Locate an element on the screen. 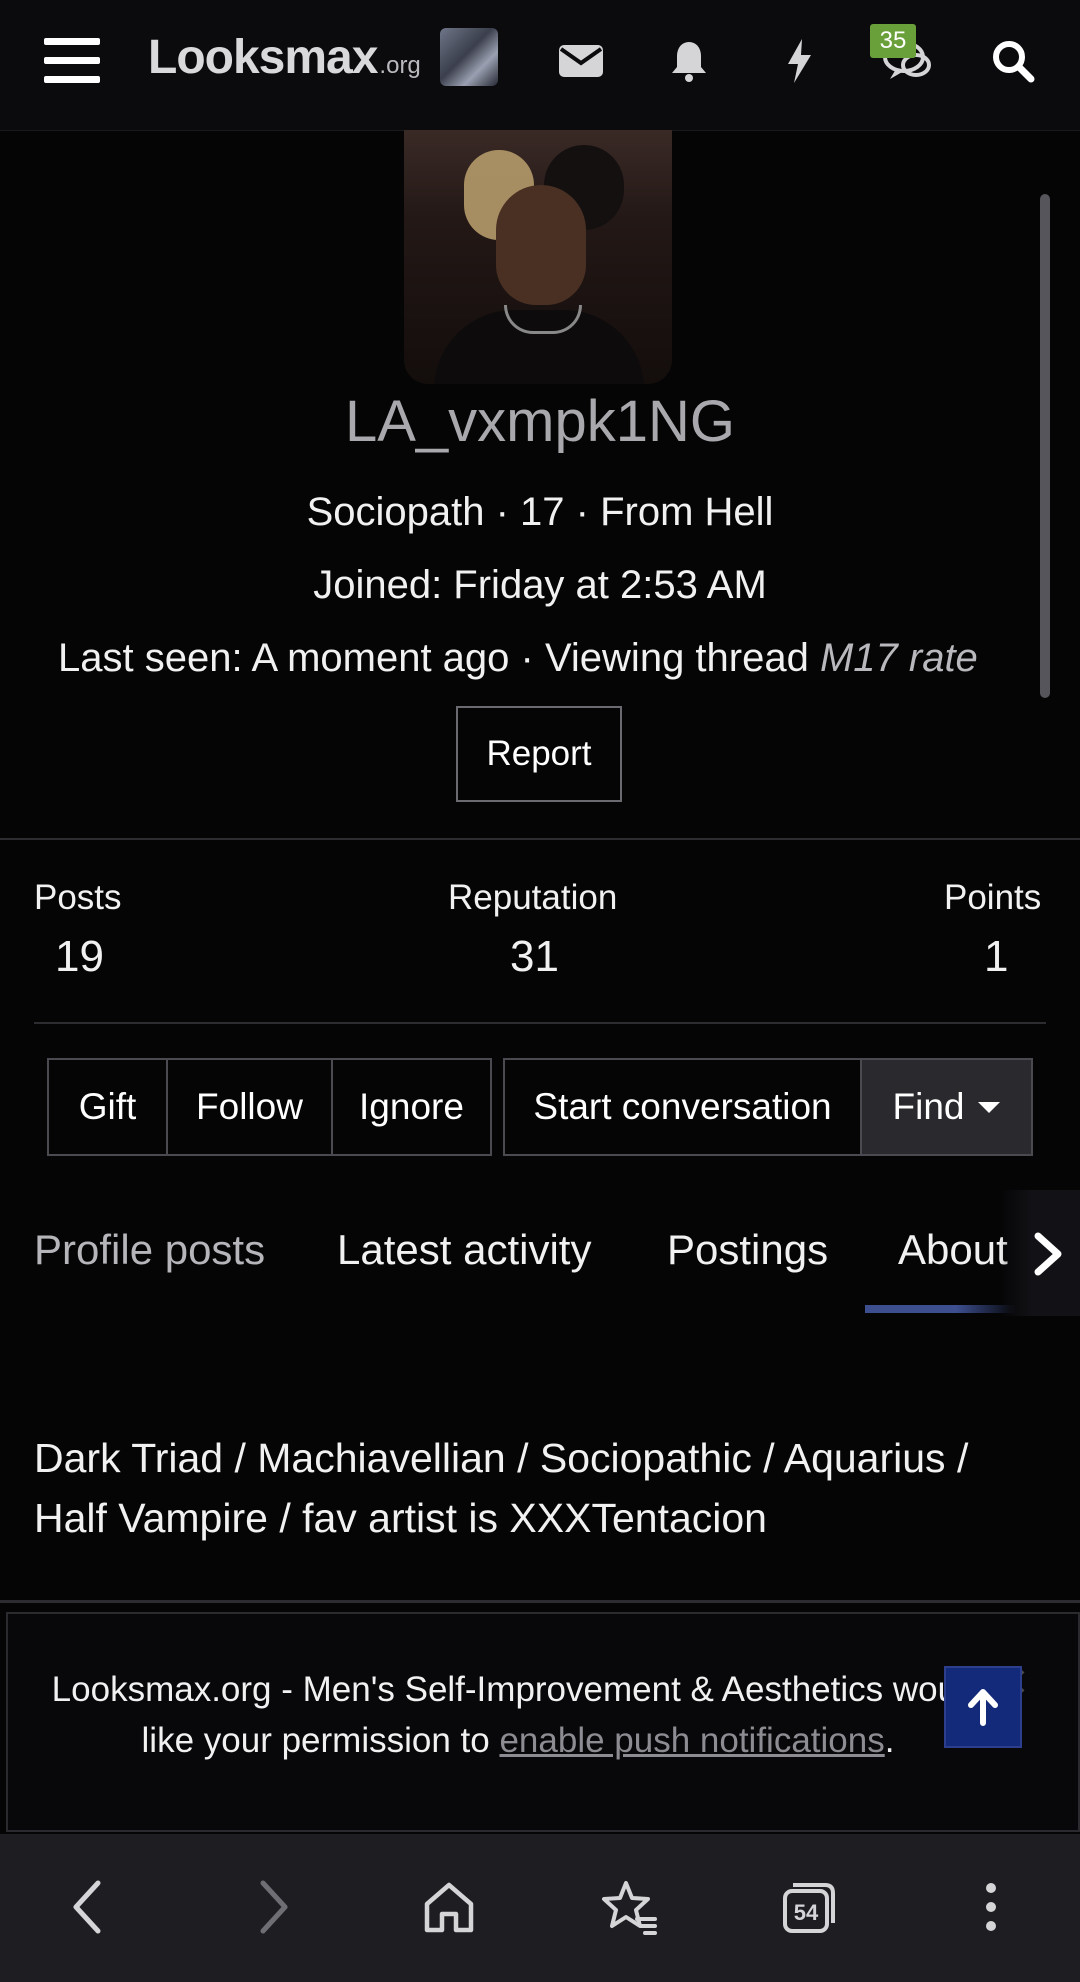 The width and height of the screenshot is (1080, 1982). tabs-icon: 54 is located at coordinates (809, 1907).